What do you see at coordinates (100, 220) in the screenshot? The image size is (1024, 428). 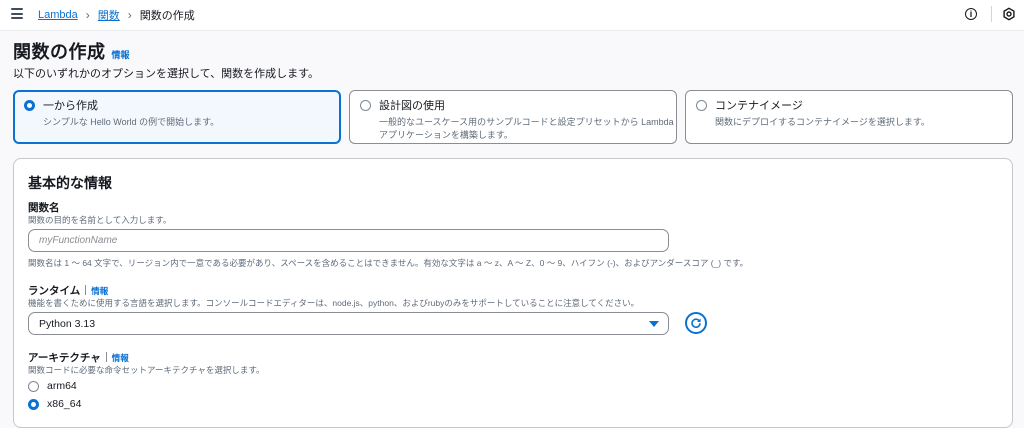 I see `function-name-hint: 関数の目的を名前として入力します。` at bounding box center [100, 220].